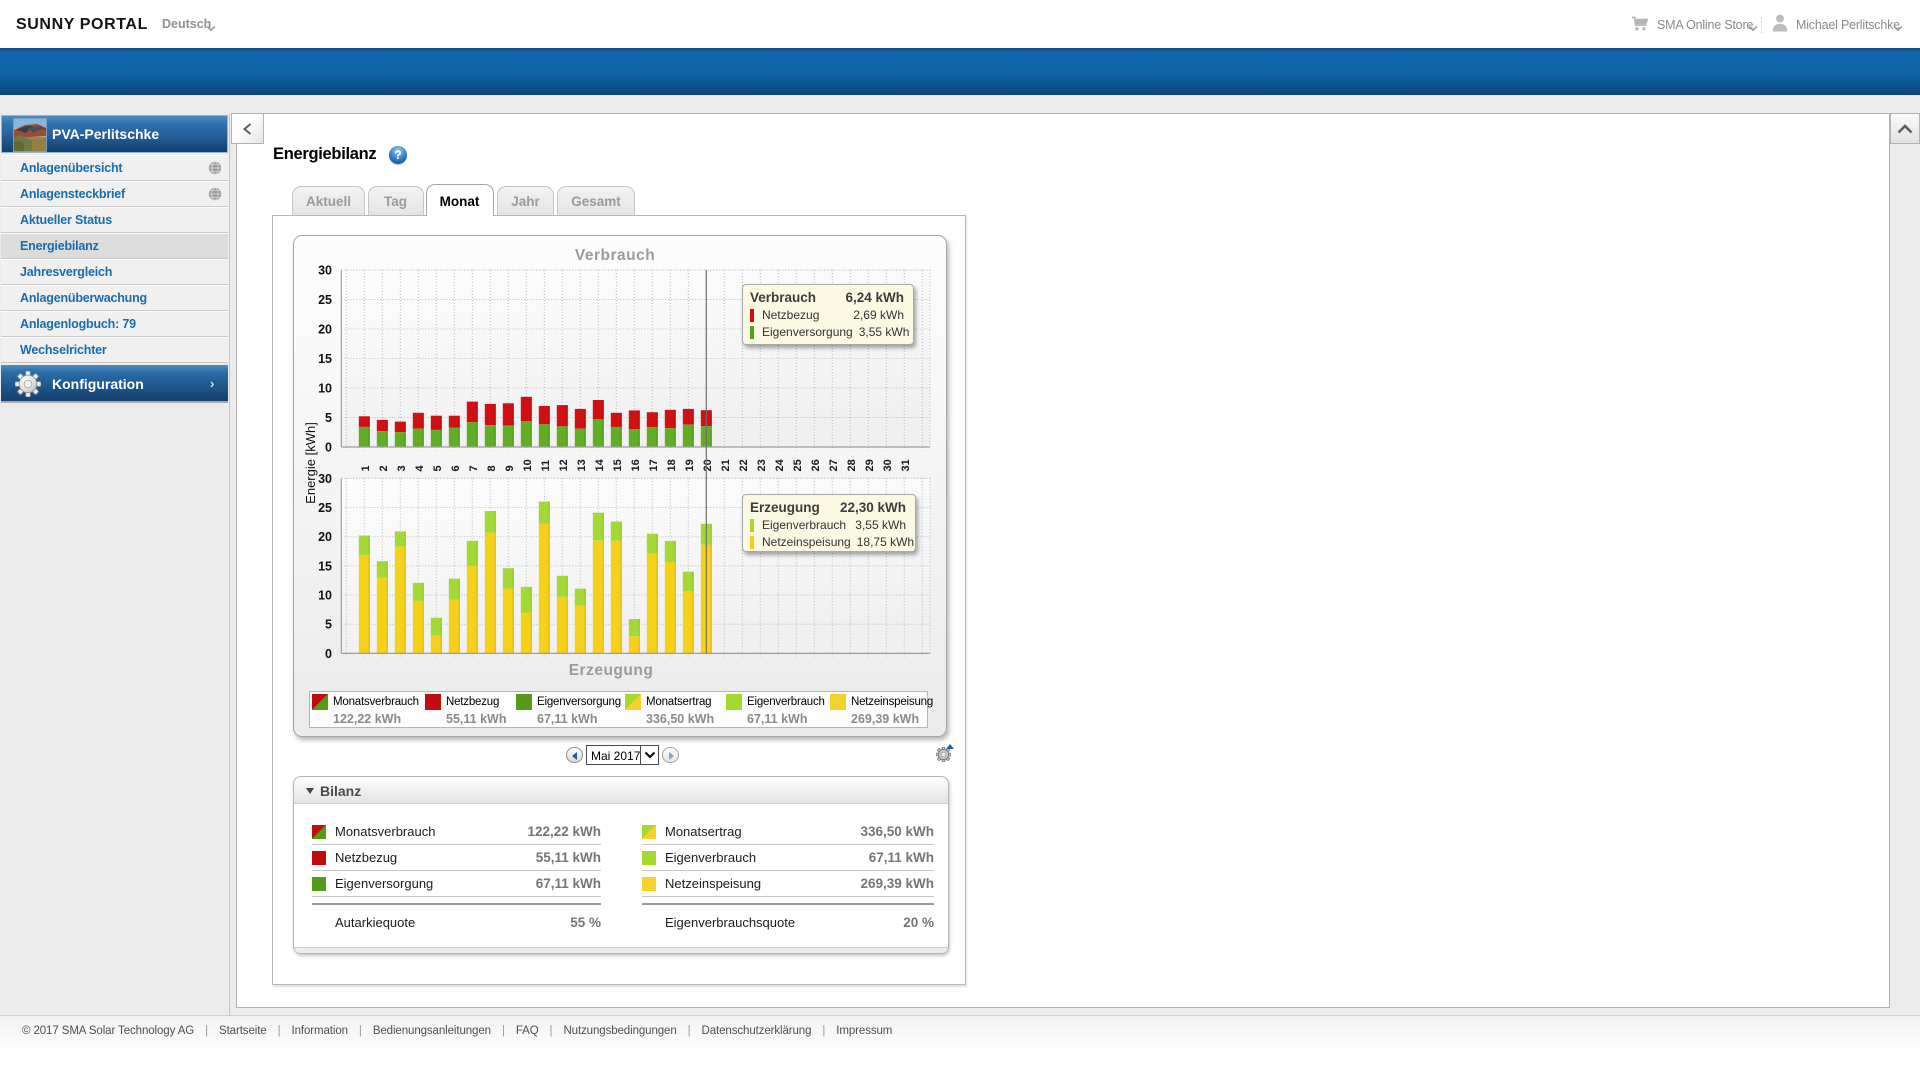  What do you see at coordinates (726, 465) in the screenshot?
I see `svg-text: 21` at bounding box center [726, 465].